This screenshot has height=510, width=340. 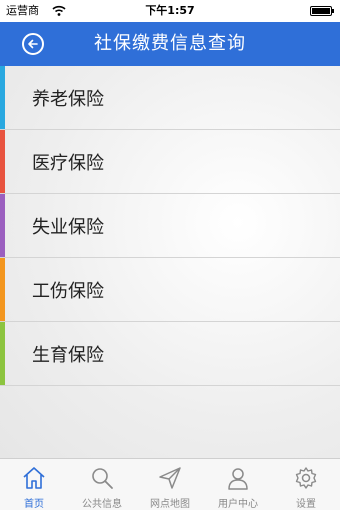 I want to click on tab-bar: 首页 公共信息 网点地图 用户中心 设置, so click(x=170, y=484).